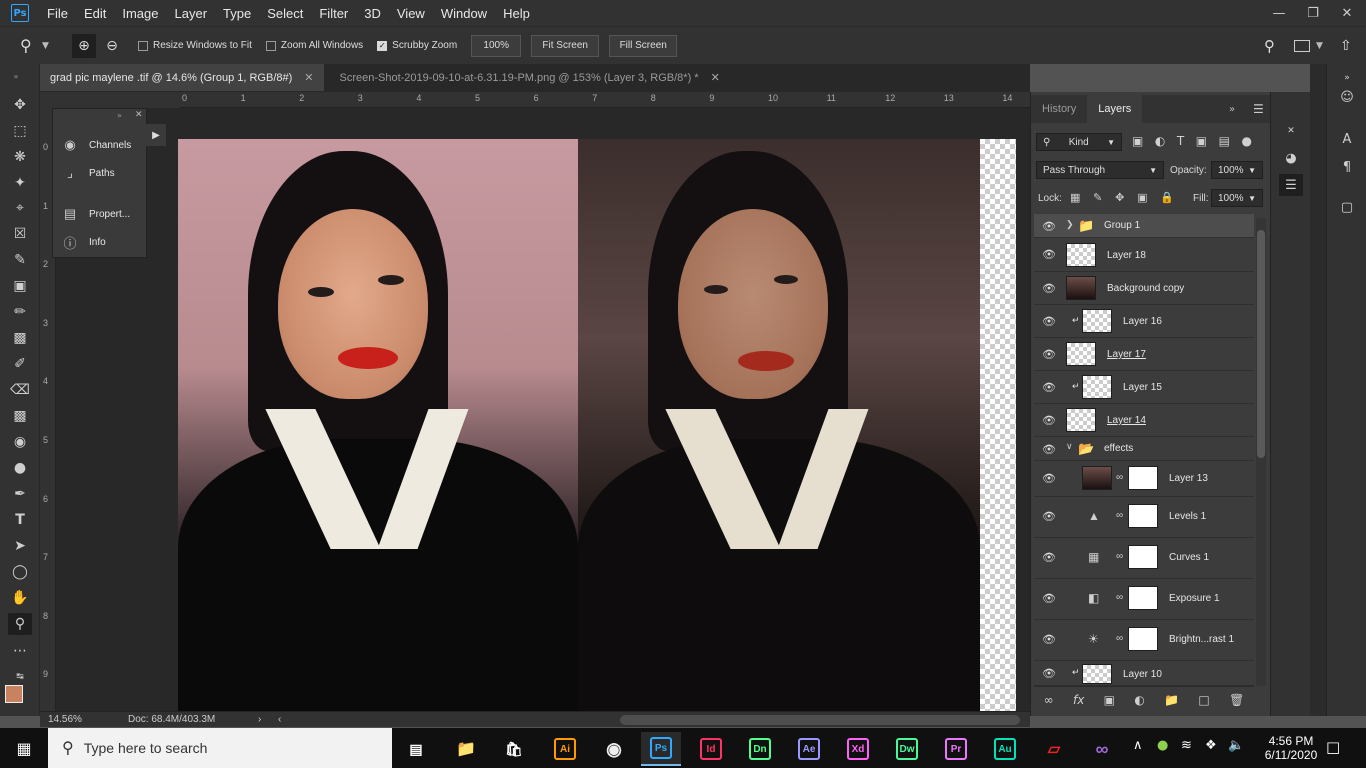 This screenshot has height=768, width=1366. What do you see at coordinates (20, 312) in the screenshot?
I see `brush-tool-icon: ✏` at bounding box center [20, 312].